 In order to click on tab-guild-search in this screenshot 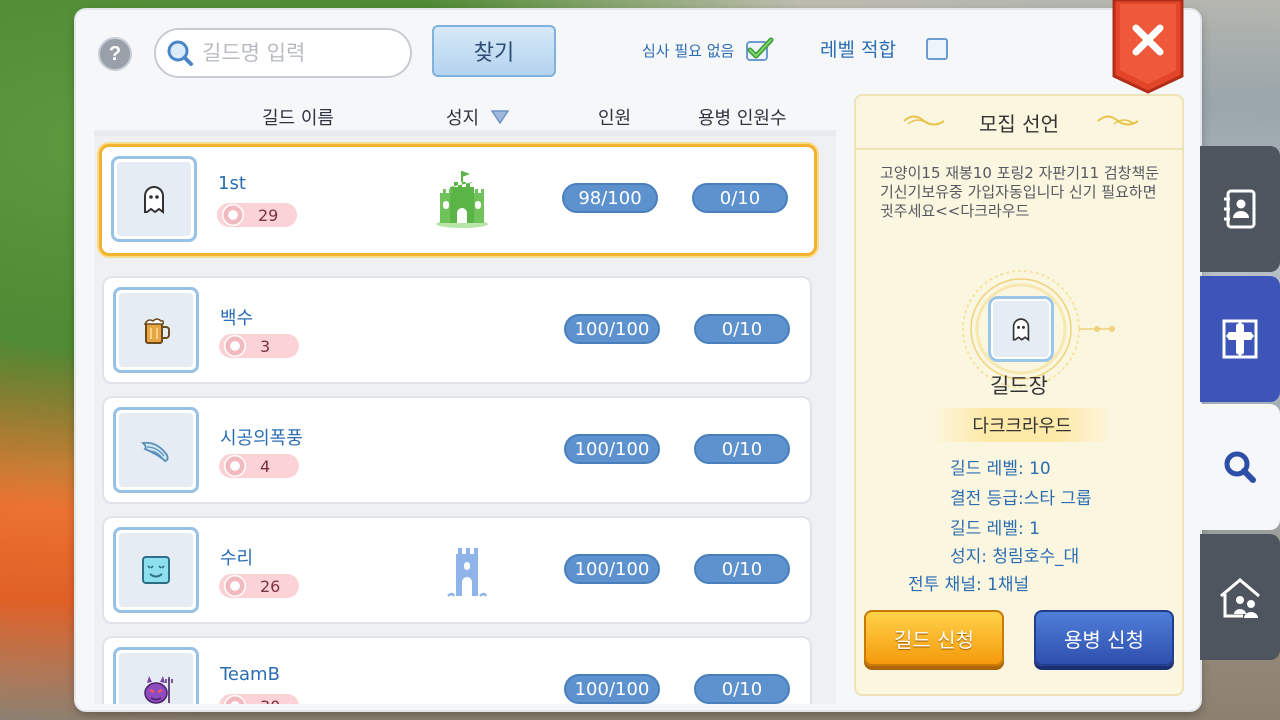, I will do `click(1240, 467)`.